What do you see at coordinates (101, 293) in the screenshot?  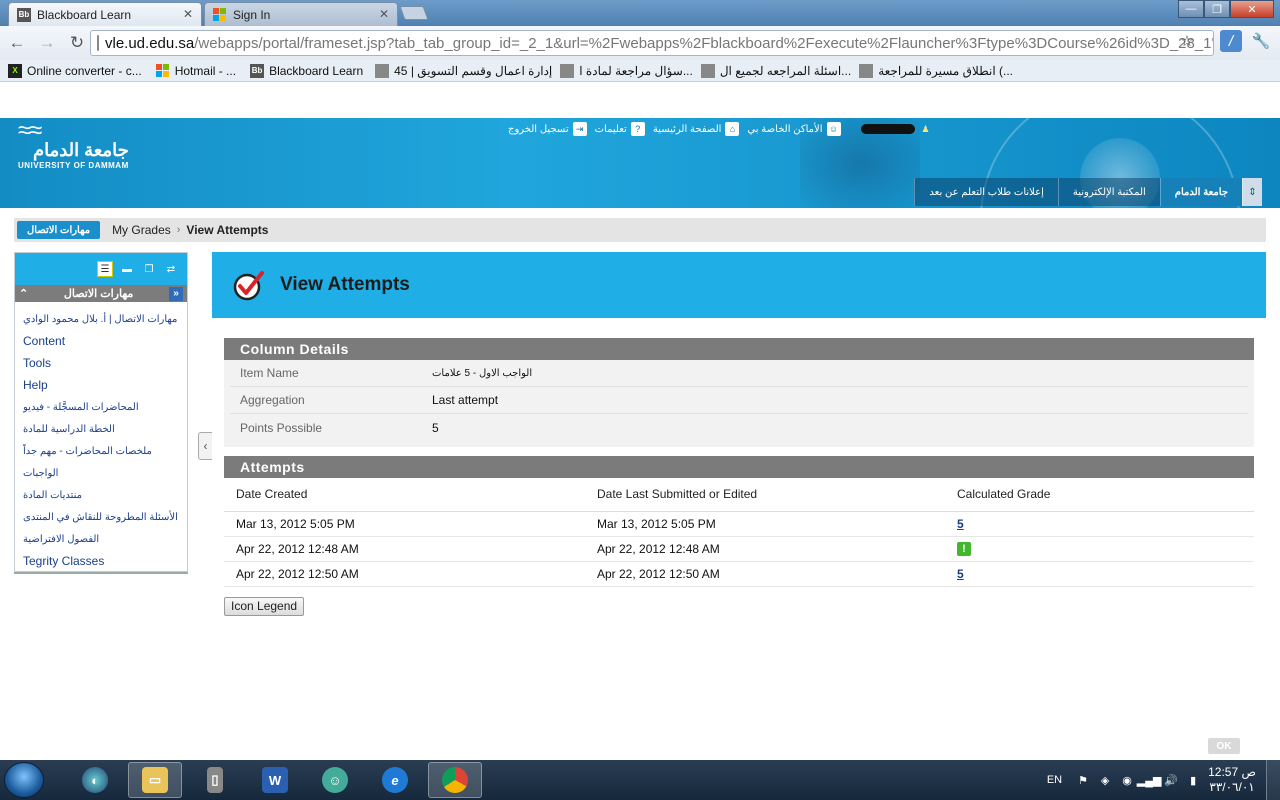 I see `course-menu-header: ⌃ مهارات الاتصال »` at bounding box center [101, 293].